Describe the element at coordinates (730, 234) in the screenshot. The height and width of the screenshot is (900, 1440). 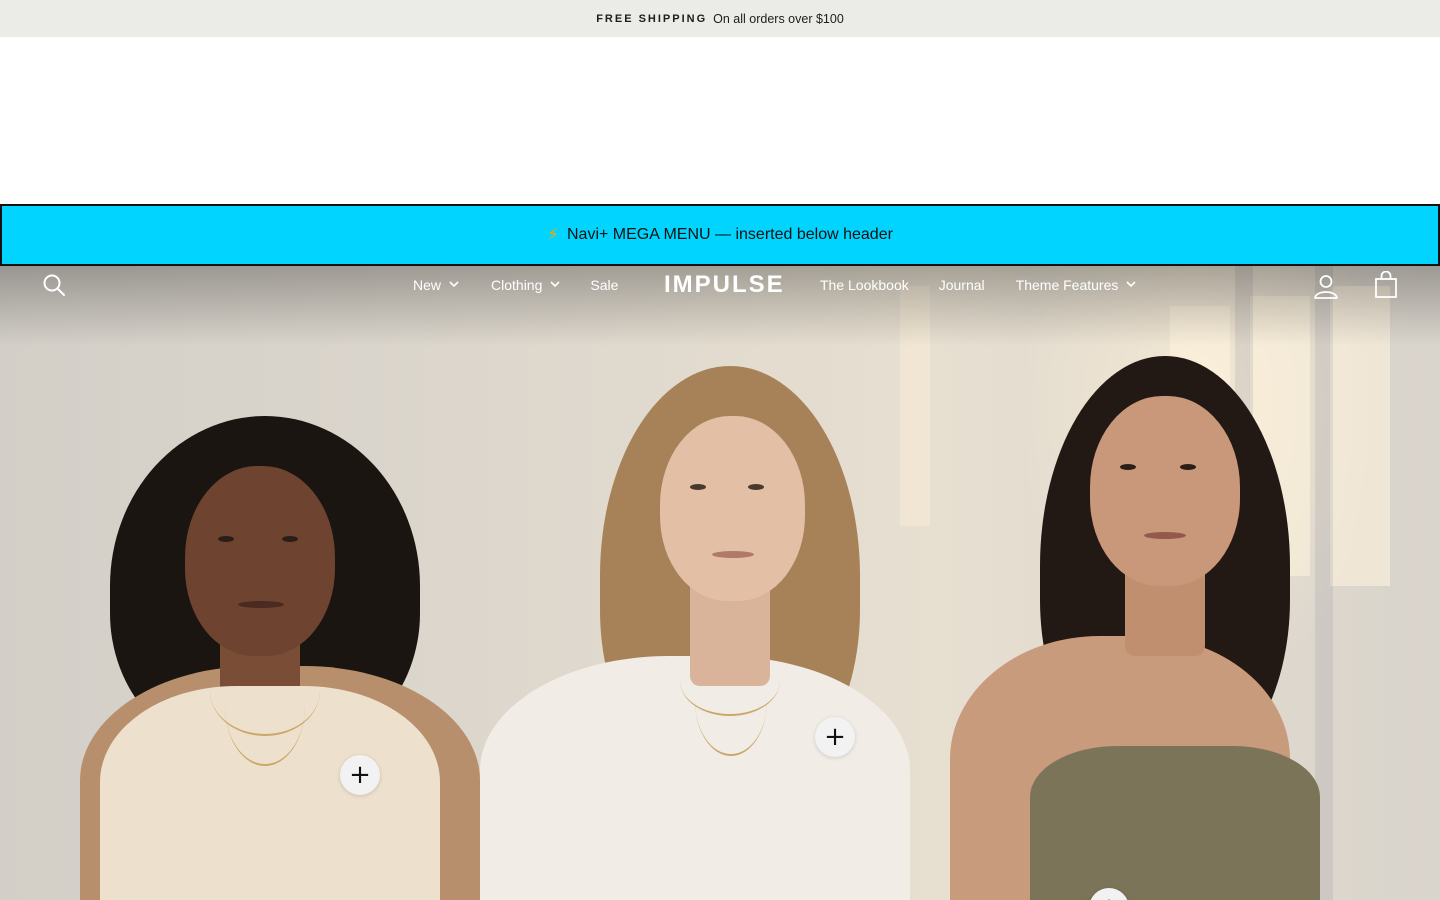
I see `navi-banner-text: Navi+ MEGA MENU — inserted below header` at that location.